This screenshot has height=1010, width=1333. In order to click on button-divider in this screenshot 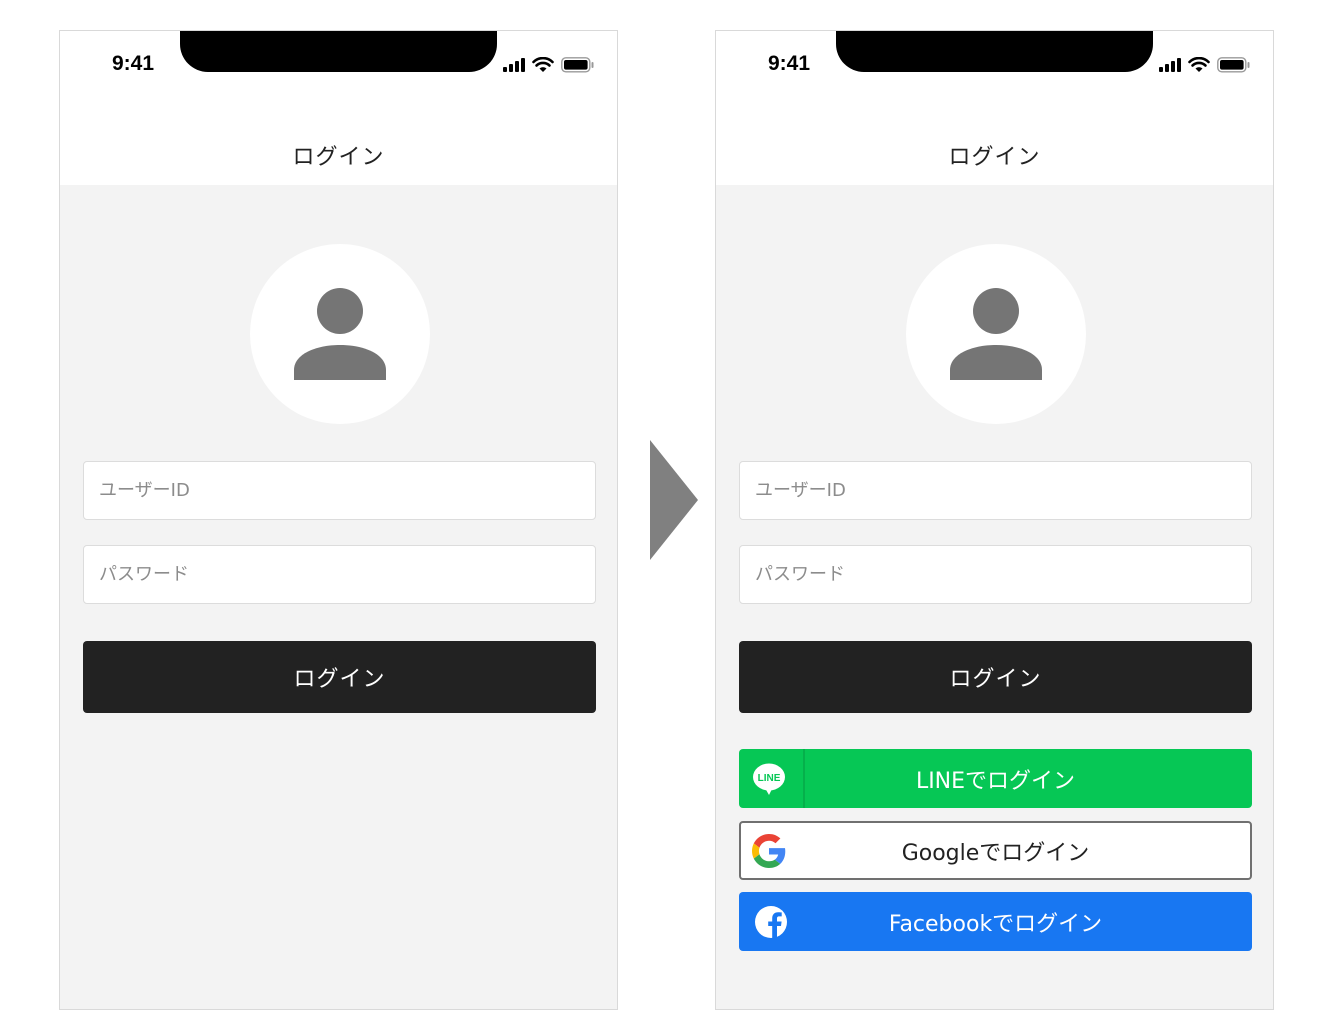, I will do `click(804, 778)`.